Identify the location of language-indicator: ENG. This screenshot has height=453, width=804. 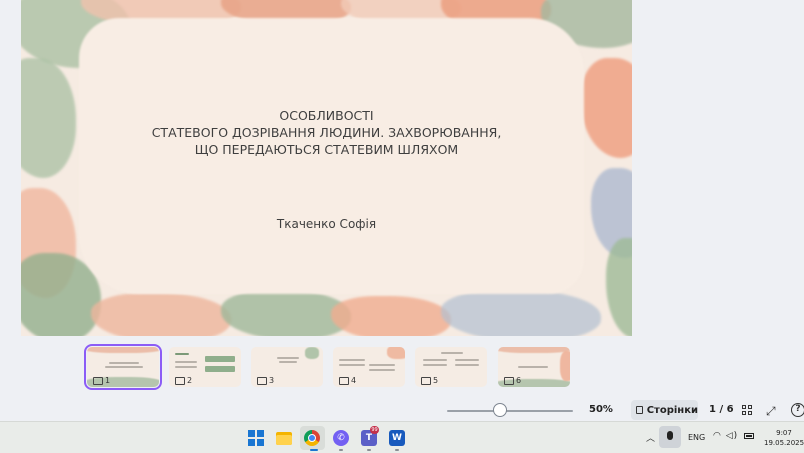
(696, 437).